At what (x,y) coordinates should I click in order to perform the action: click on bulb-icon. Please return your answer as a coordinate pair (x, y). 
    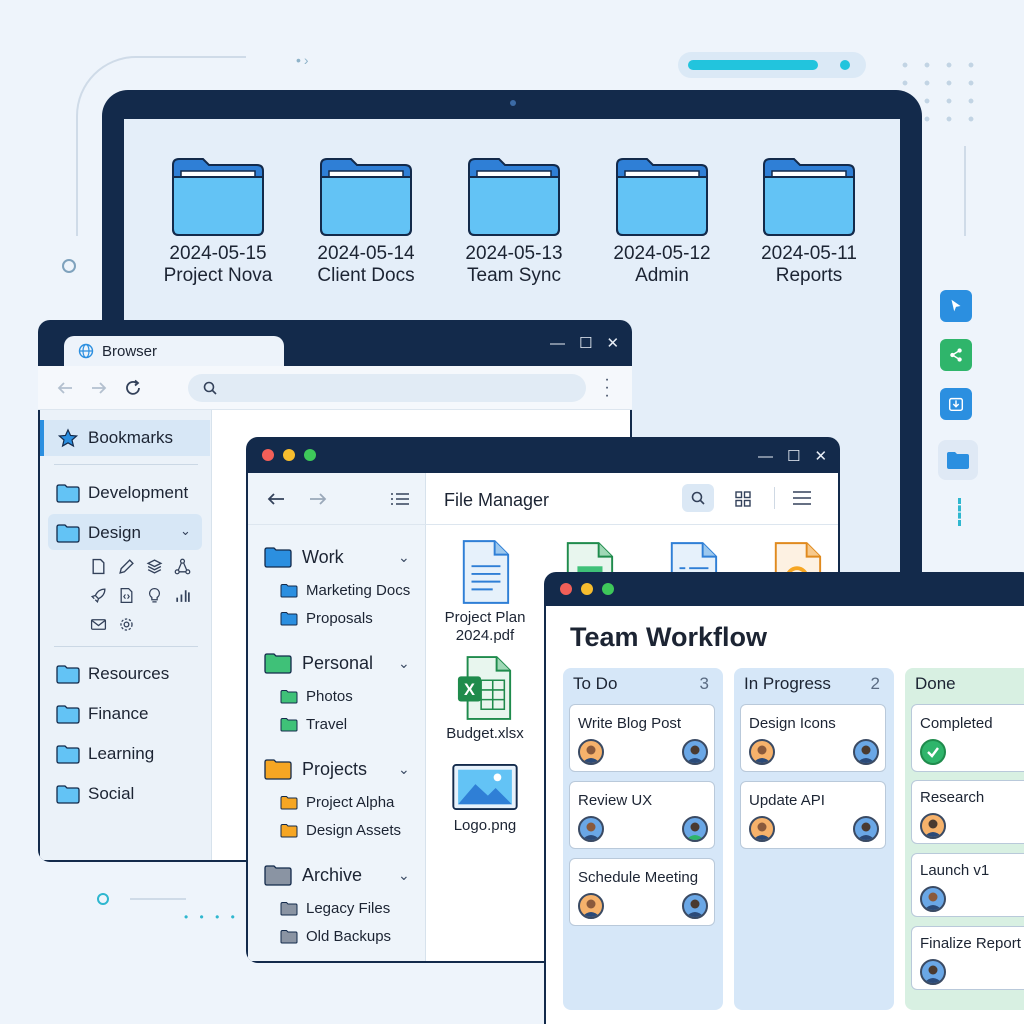
    Looking at the image, I should click on (154, 595).